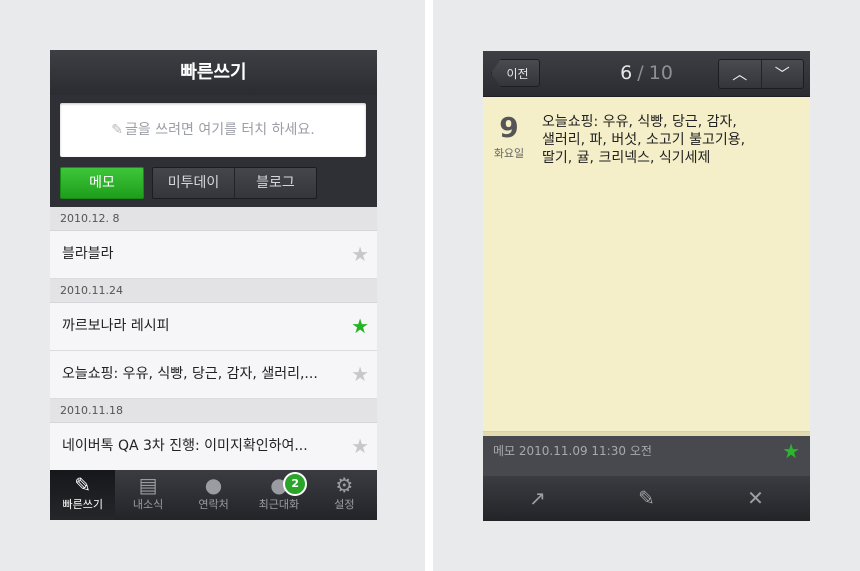  I want to click on tab-settings: ⚙ 설정, so click(344, 495).